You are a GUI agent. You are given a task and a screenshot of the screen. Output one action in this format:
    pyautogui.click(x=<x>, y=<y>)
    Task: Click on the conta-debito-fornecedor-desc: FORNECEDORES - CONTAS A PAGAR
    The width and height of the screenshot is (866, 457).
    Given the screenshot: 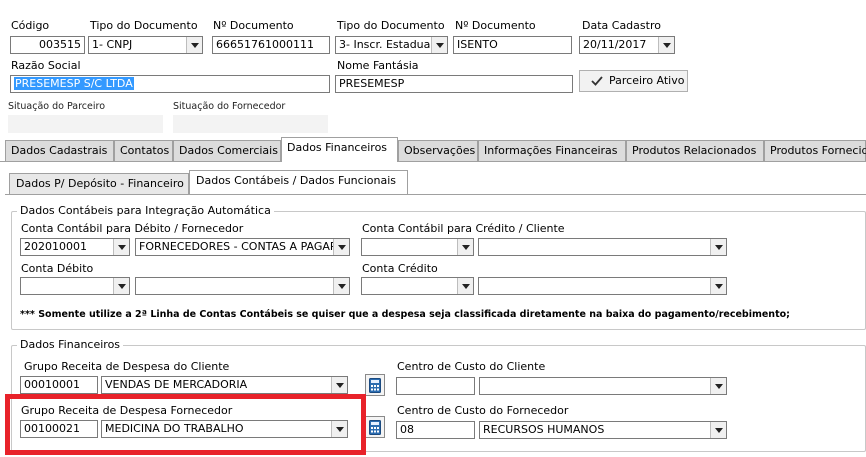 What is the action you would take?
    pyautogui.click(x=238, y=246)
    